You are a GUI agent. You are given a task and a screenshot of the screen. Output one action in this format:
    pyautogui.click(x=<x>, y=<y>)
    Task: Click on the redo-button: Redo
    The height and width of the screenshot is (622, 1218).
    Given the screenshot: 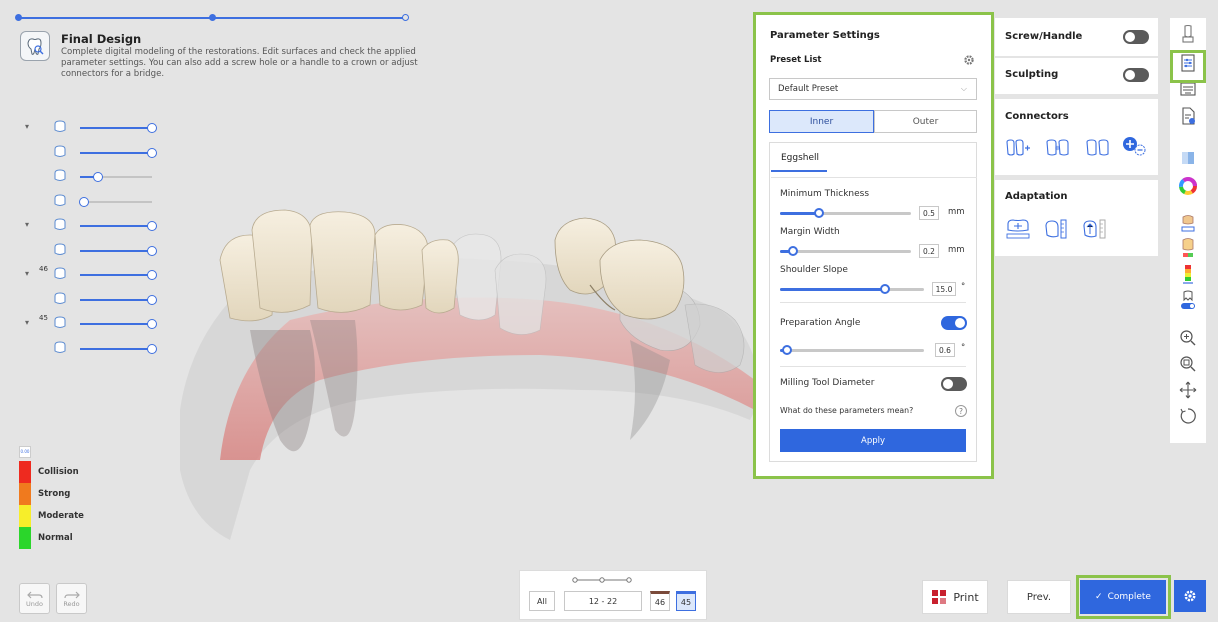 What is the action you would take?
    pyautogui.click(x=71, y=598)
    